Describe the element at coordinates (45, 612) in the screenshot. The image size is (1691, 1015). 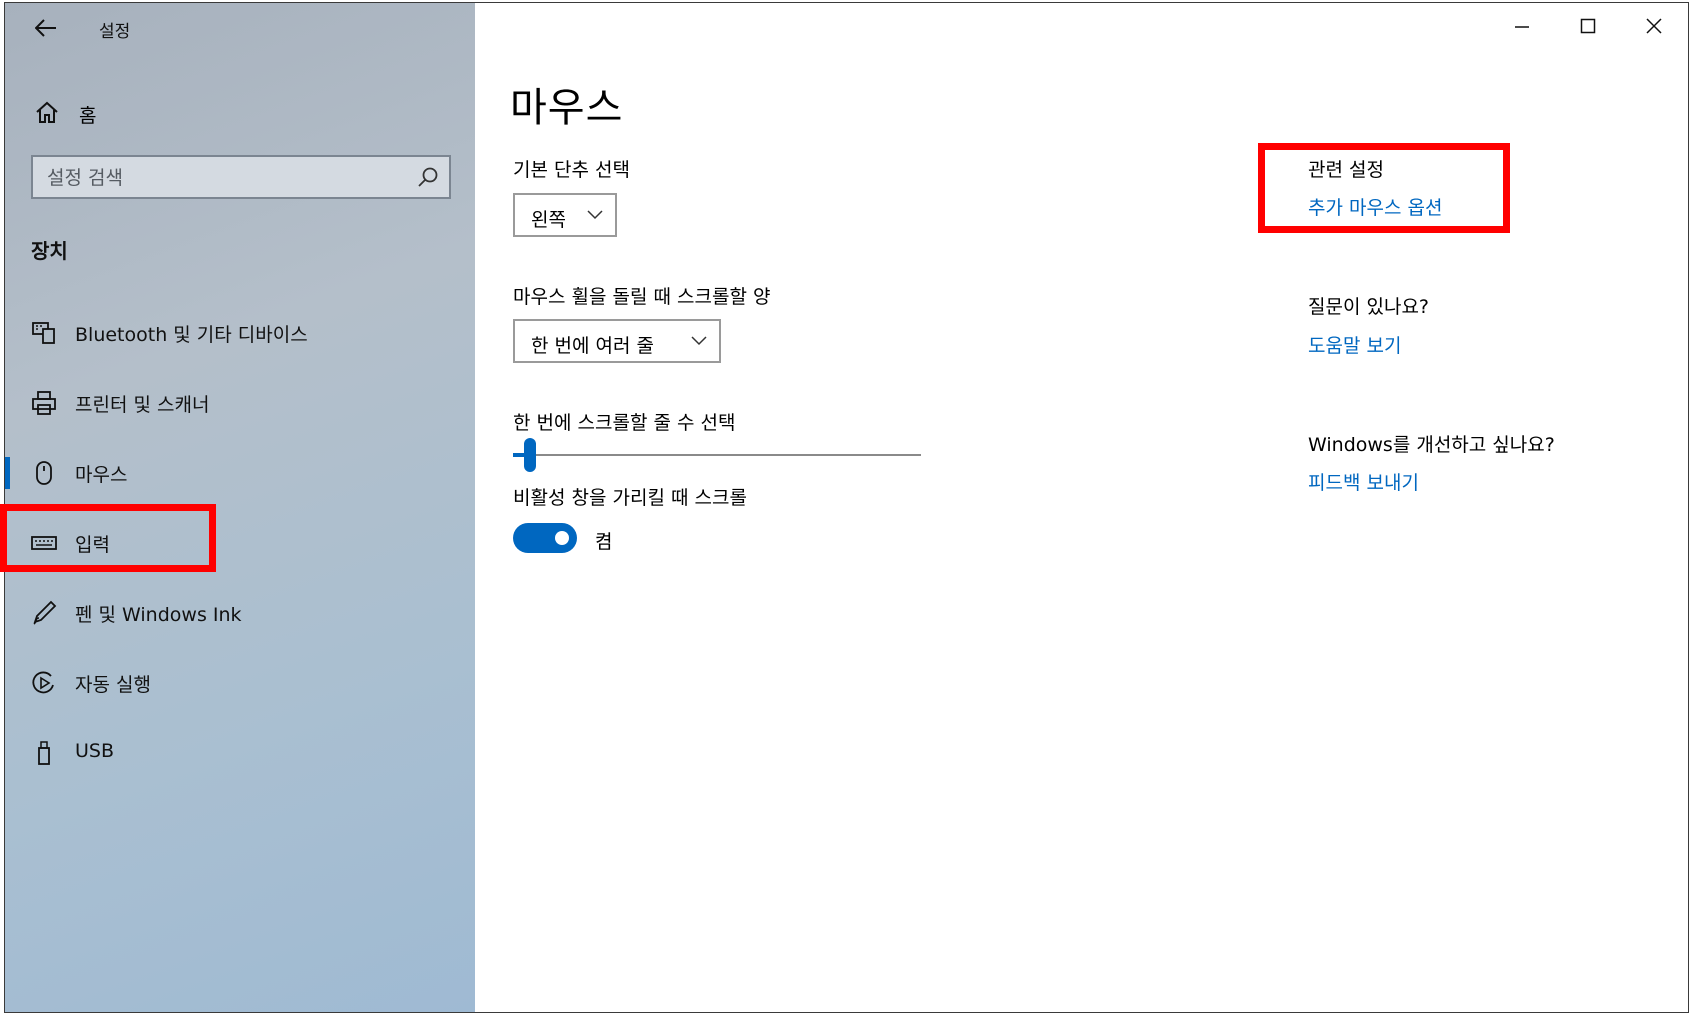
I see `pen-icon` at that location.